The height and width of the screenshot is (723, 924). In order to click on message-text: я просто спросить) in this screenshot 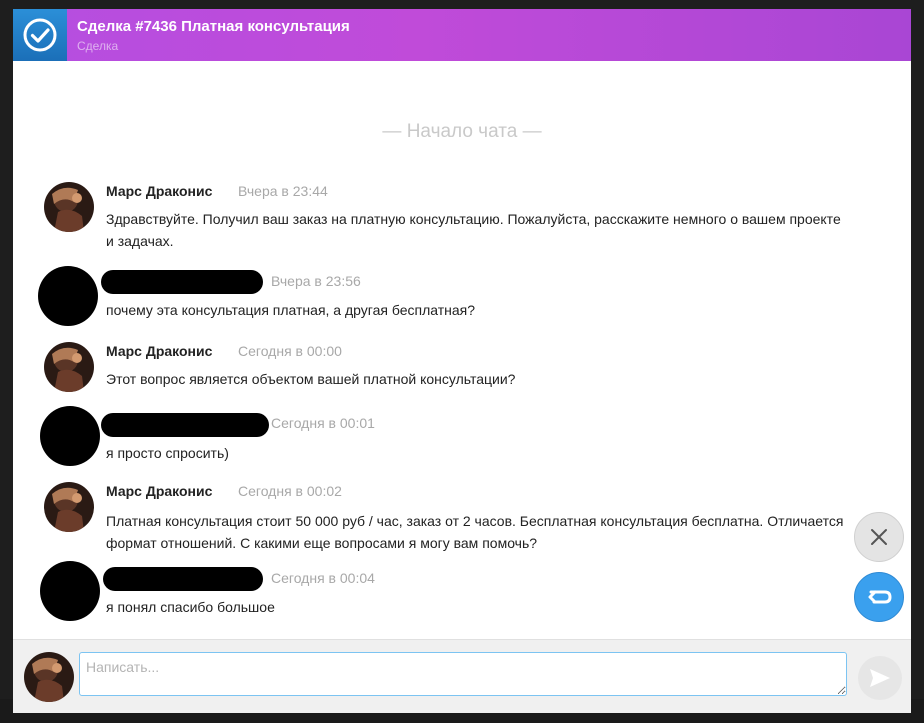, I will do `click(167, 453)`.